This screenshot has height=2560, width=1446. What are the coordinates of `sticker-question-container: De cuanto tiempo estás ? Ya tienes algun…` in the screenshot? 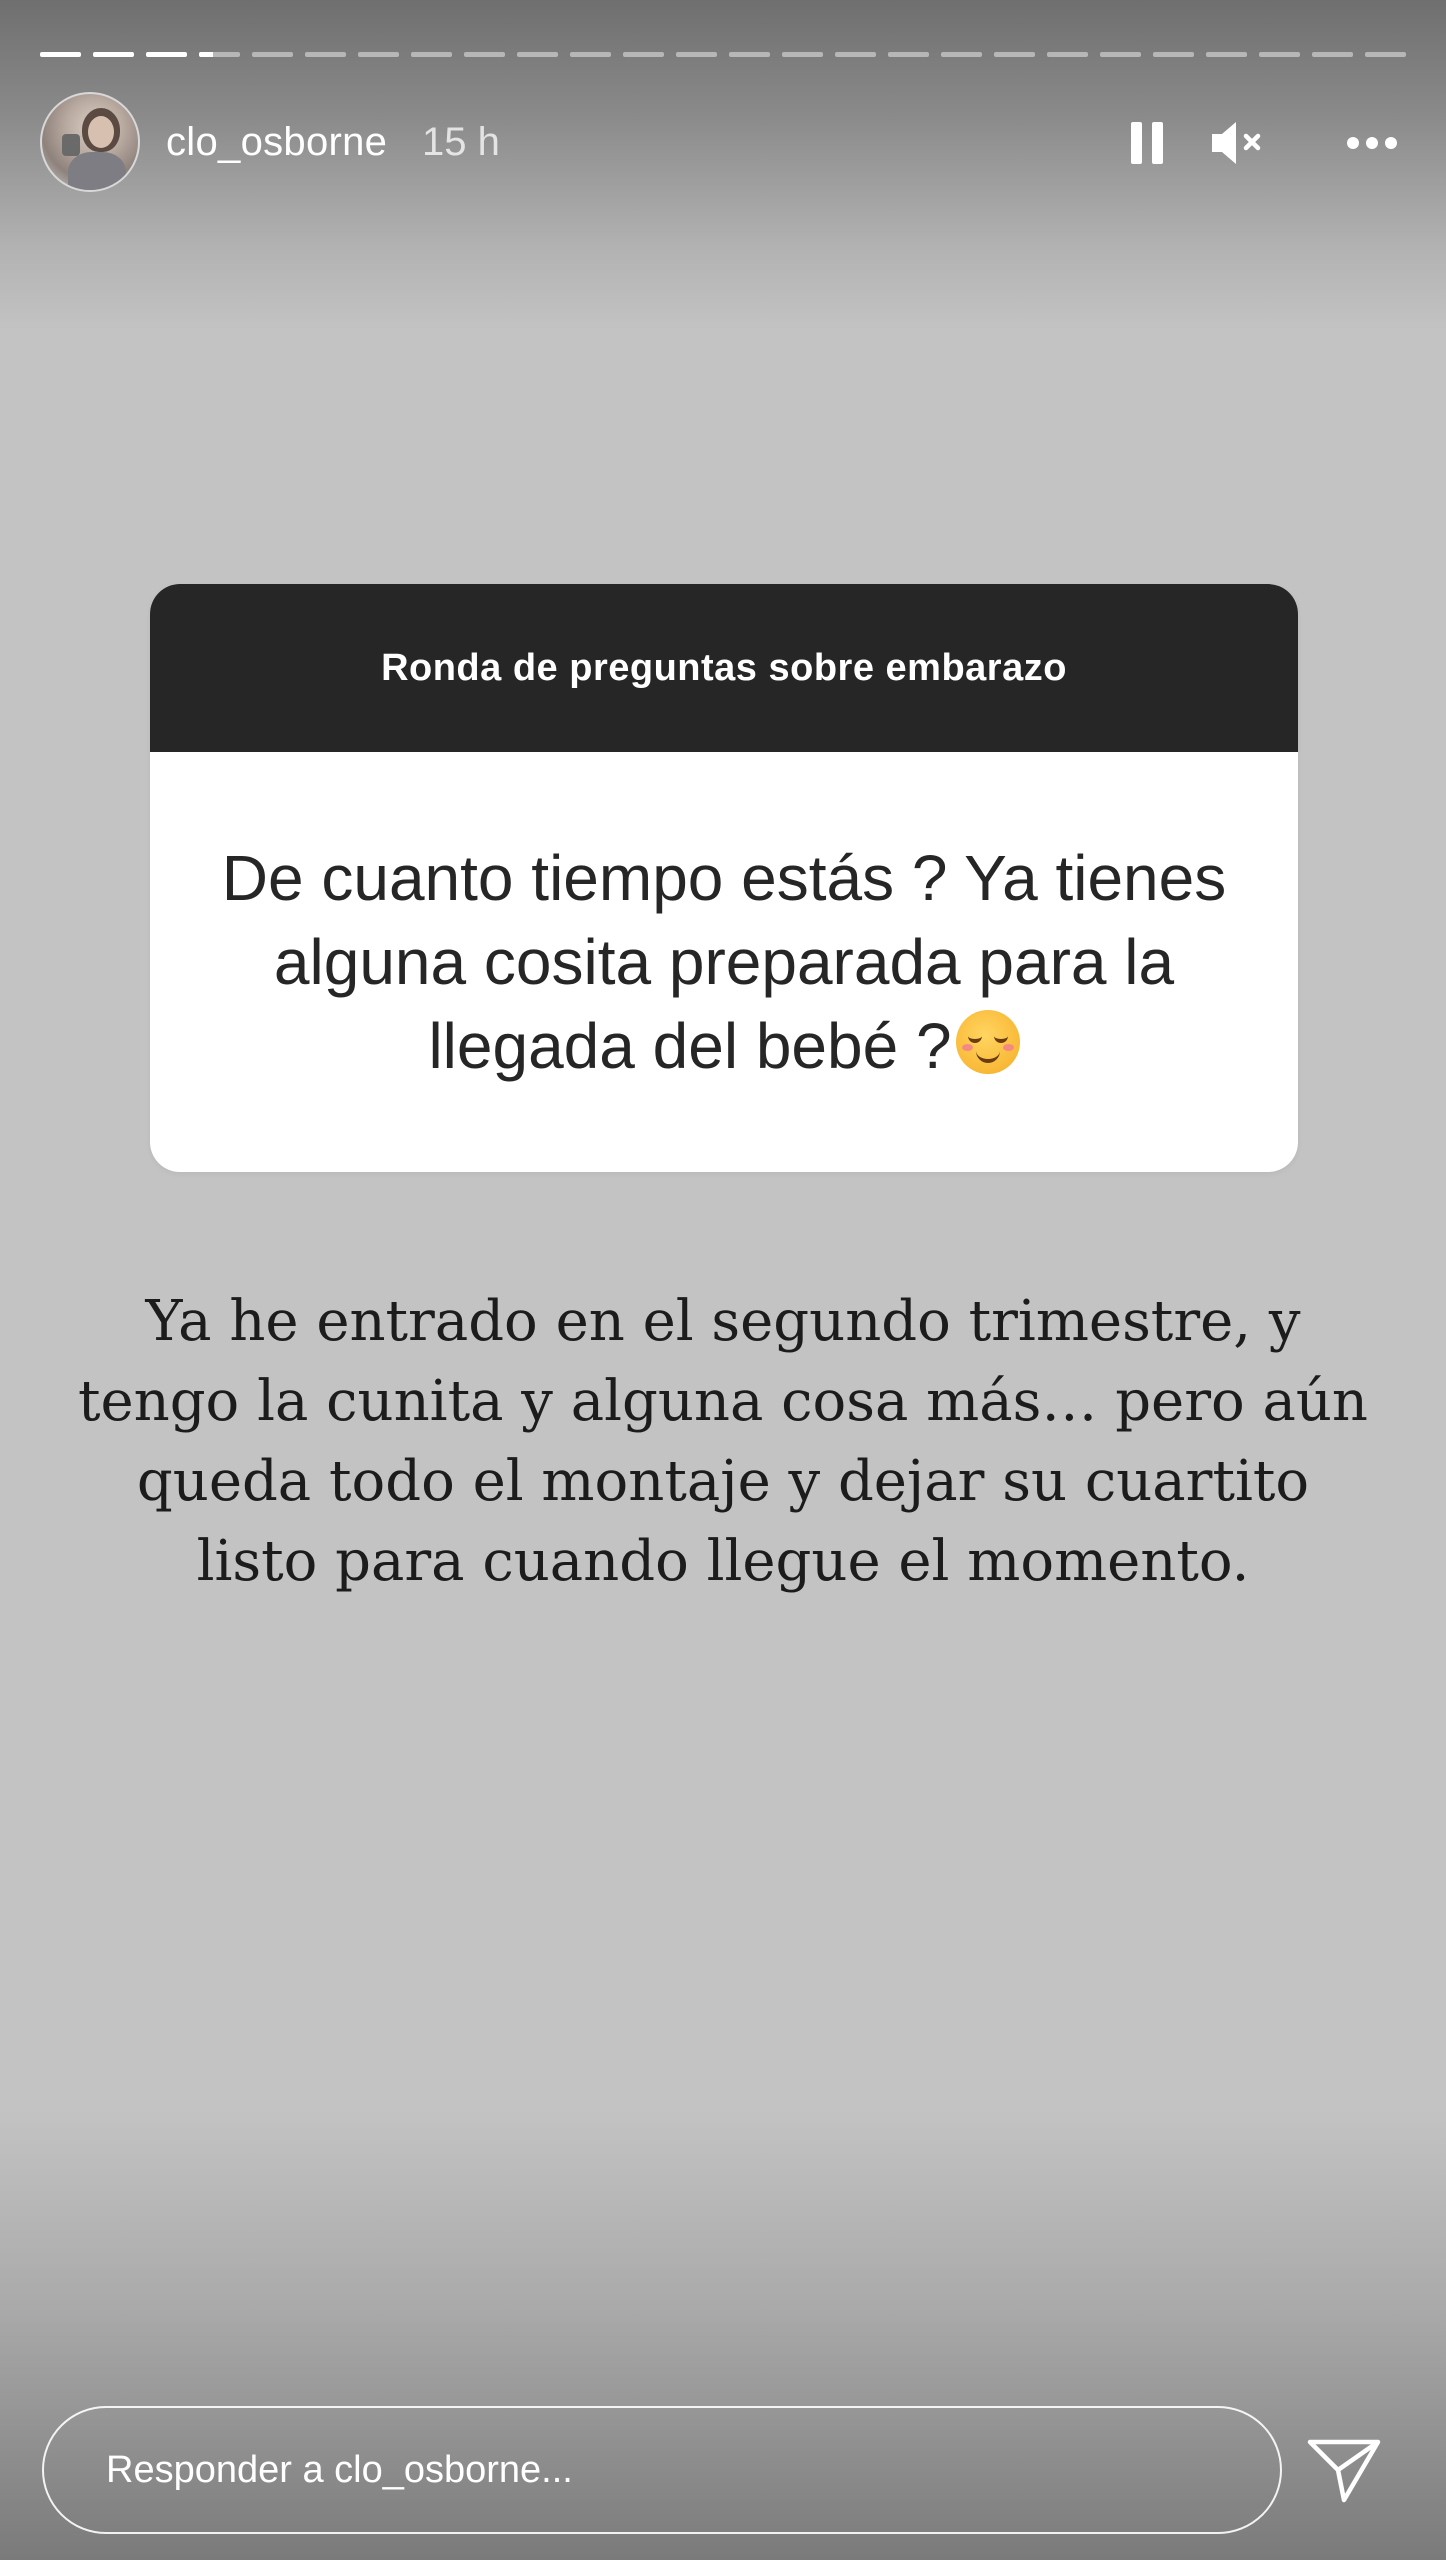 It's located at (724, 962).